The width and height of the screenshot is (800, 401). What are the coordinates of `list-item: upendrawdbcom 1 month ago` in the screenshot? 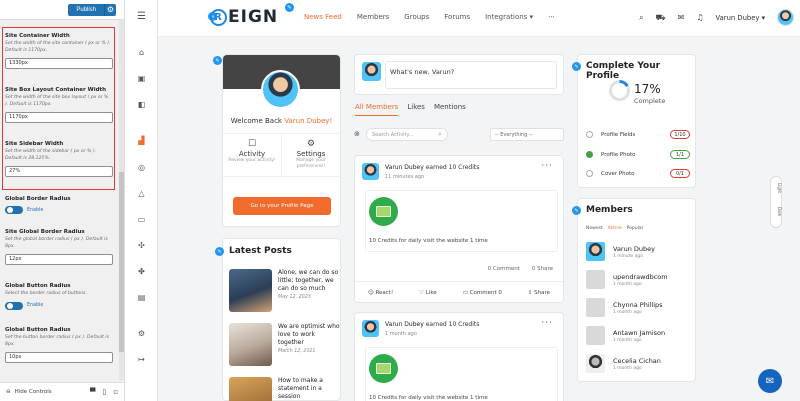 It's located at (627, 279).